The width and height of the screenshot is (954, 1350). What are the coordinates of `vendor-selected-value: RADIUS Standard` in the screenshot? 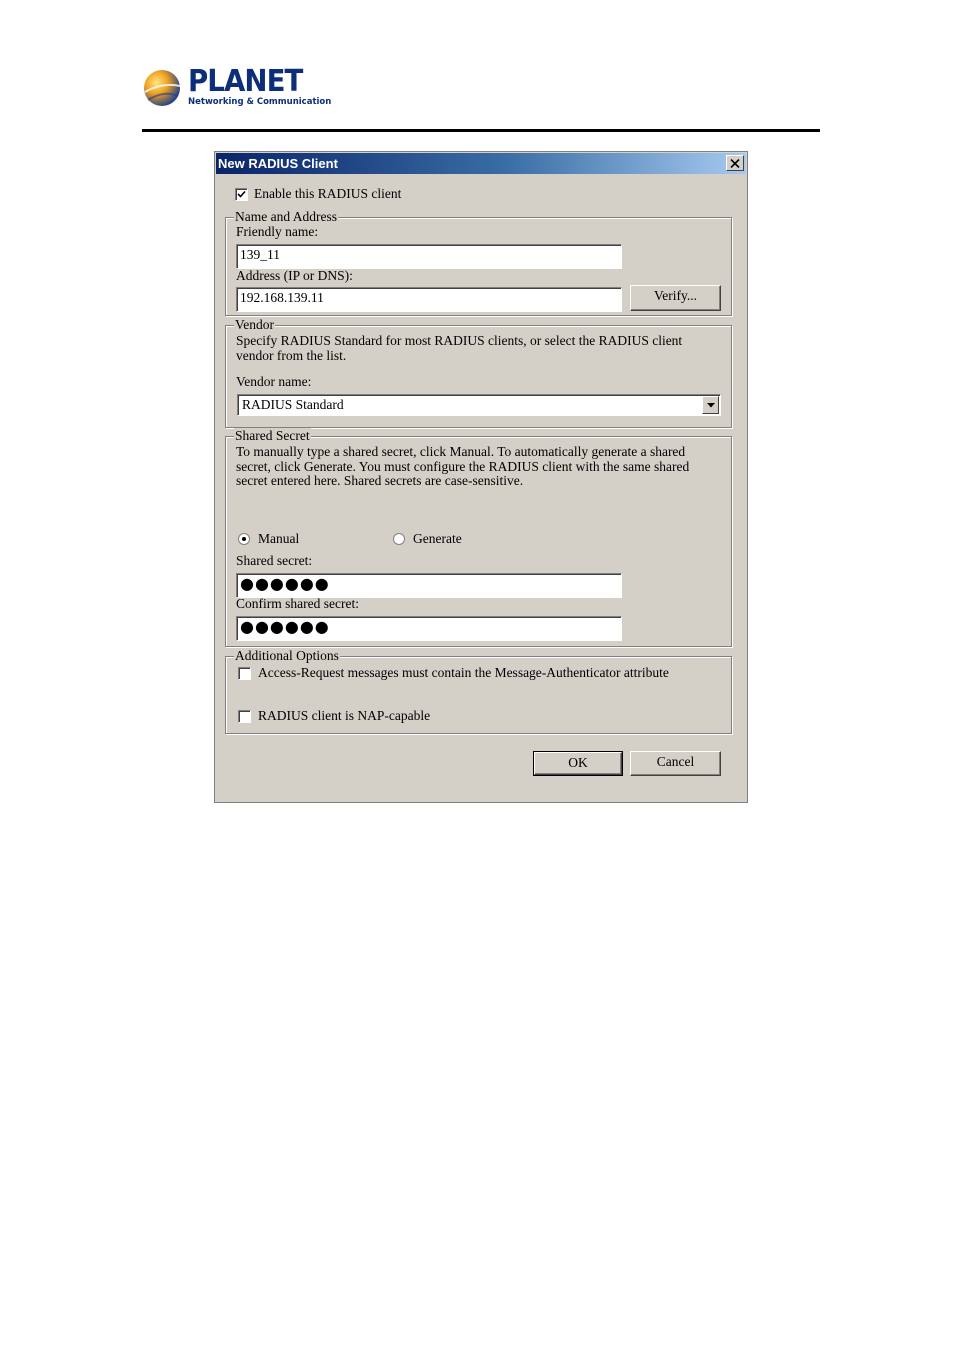 It's located at (293, 404).